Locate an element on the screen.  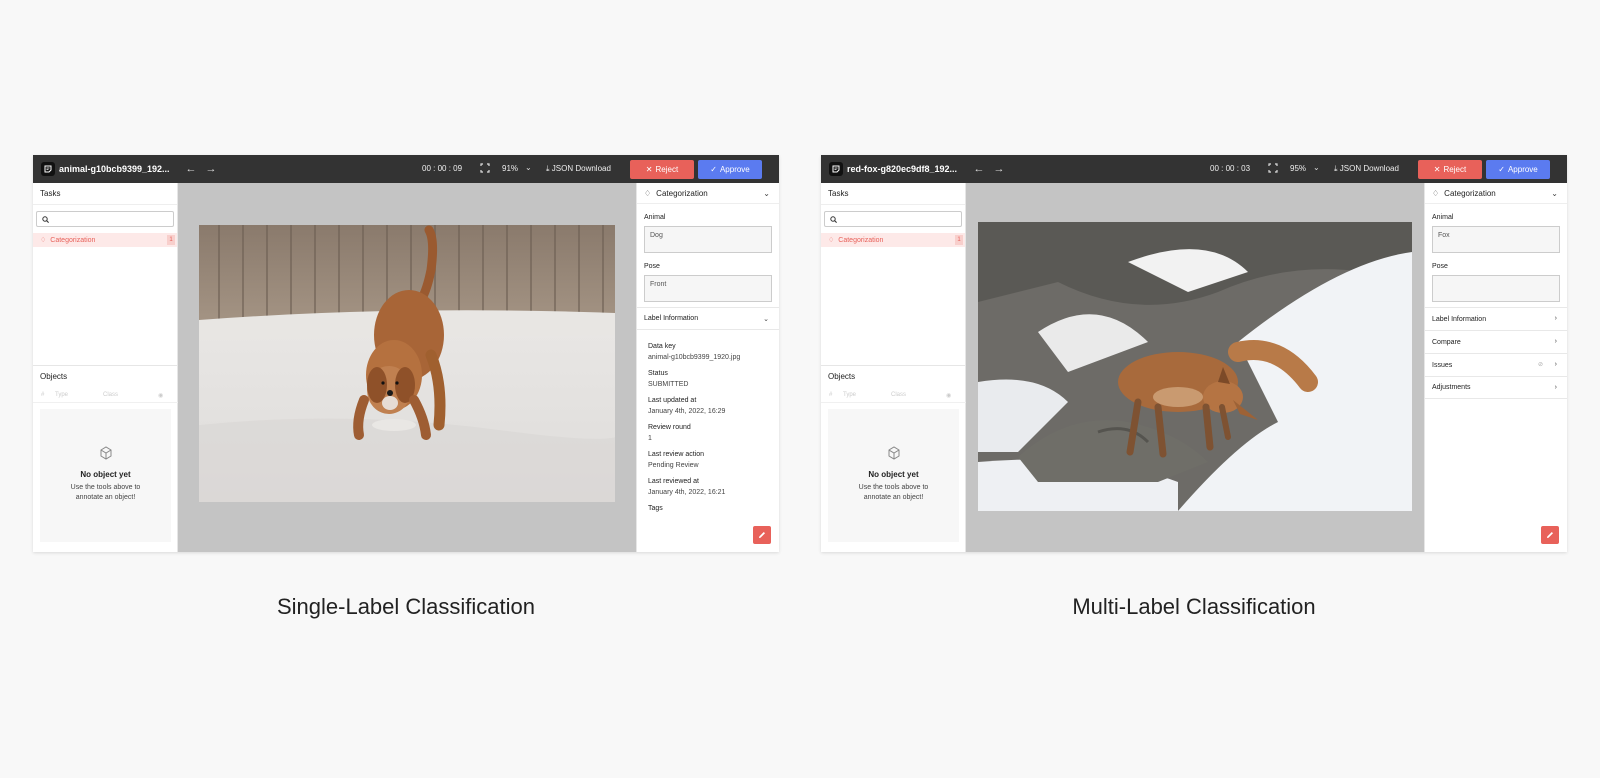
no-object-line2: annotate an object! is located at coordinates (893, 497).